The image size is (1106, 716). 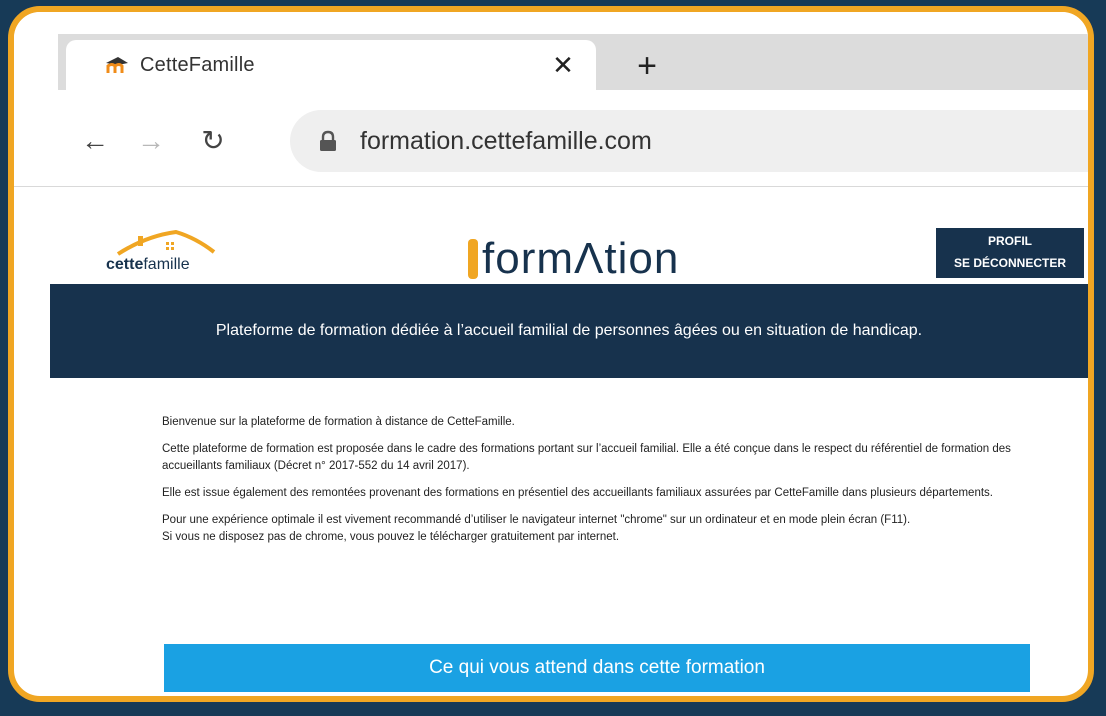 What do you see at coordinates (1010, 241) in the screenshot?
I see `profile-link: Profil` at bounding box center [1010, 241].